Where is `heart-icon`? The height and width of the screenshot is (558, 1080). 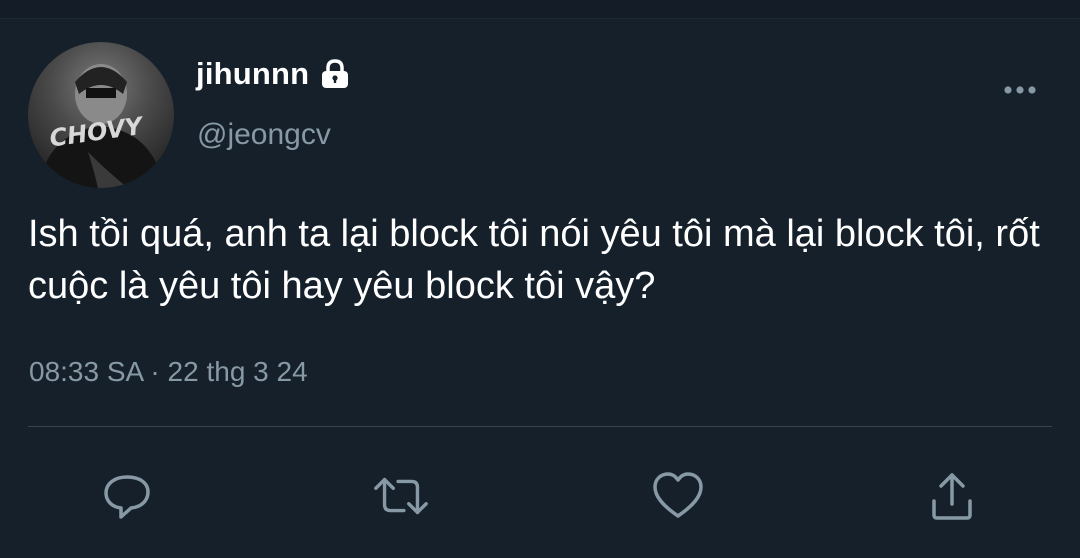
heart-icon is located at coordinates (678, 495).